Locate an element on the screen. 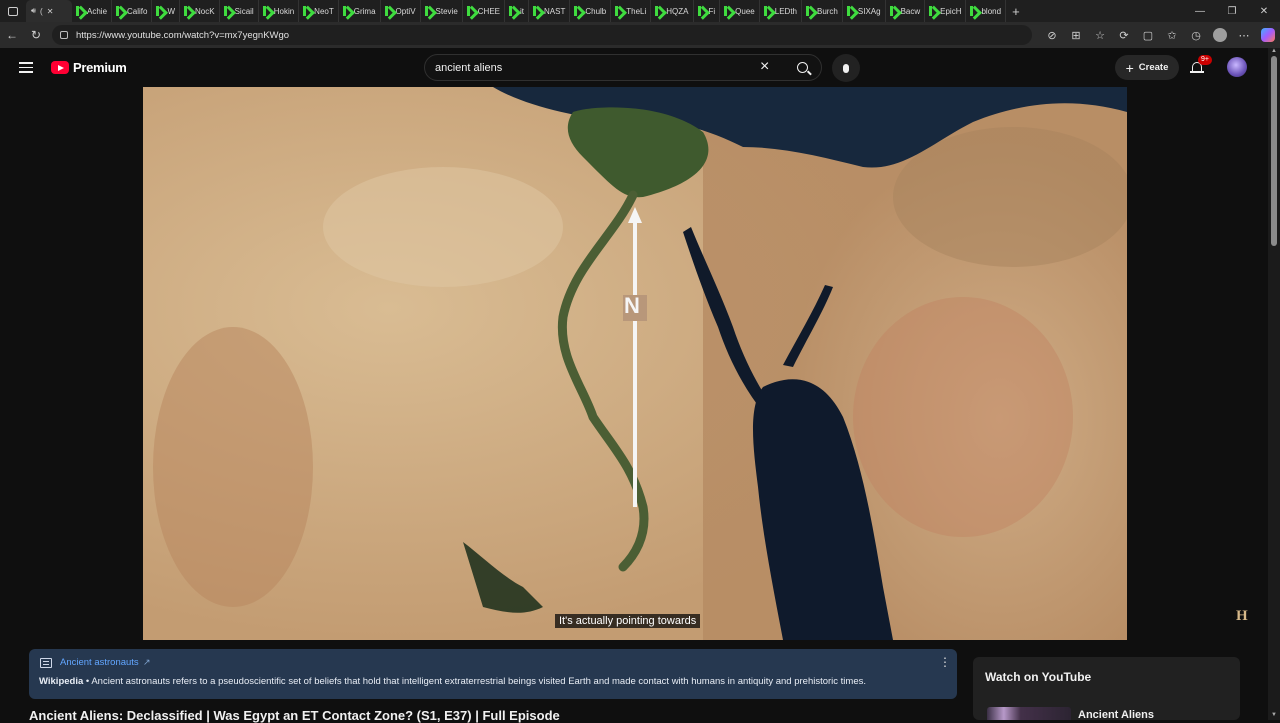 This screenshot has width=1280, height=723. more-options-icon: ⋮ is located at coordinates (945, 662).